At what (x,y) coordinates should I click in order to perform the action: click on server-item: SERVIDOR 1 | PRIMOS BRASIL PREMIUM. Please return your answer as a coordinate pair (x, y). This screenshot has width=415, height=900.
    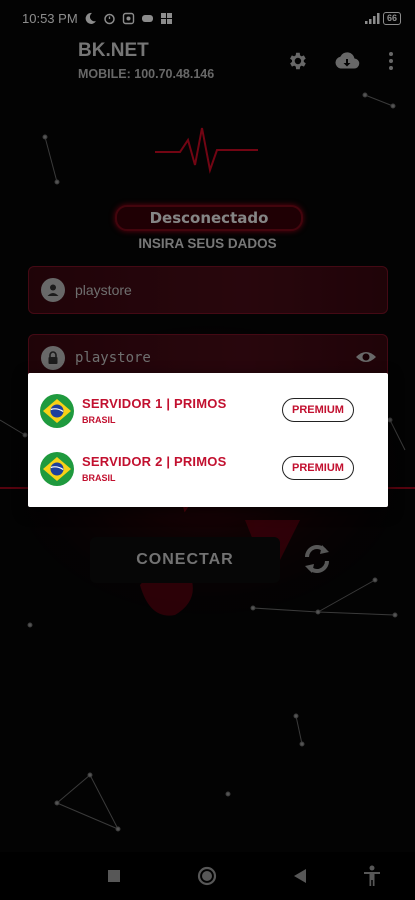
    Looking at the image, I should click on (208, 412).